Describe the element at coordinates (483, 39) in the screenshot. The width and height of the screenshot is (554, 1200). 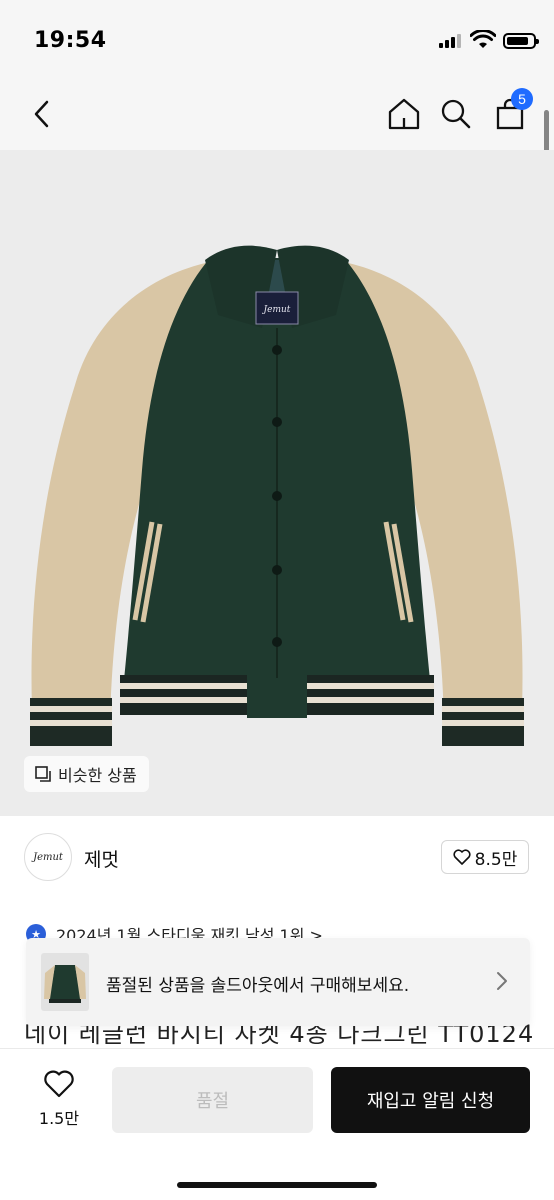
I see `wifi-icon` at that location.